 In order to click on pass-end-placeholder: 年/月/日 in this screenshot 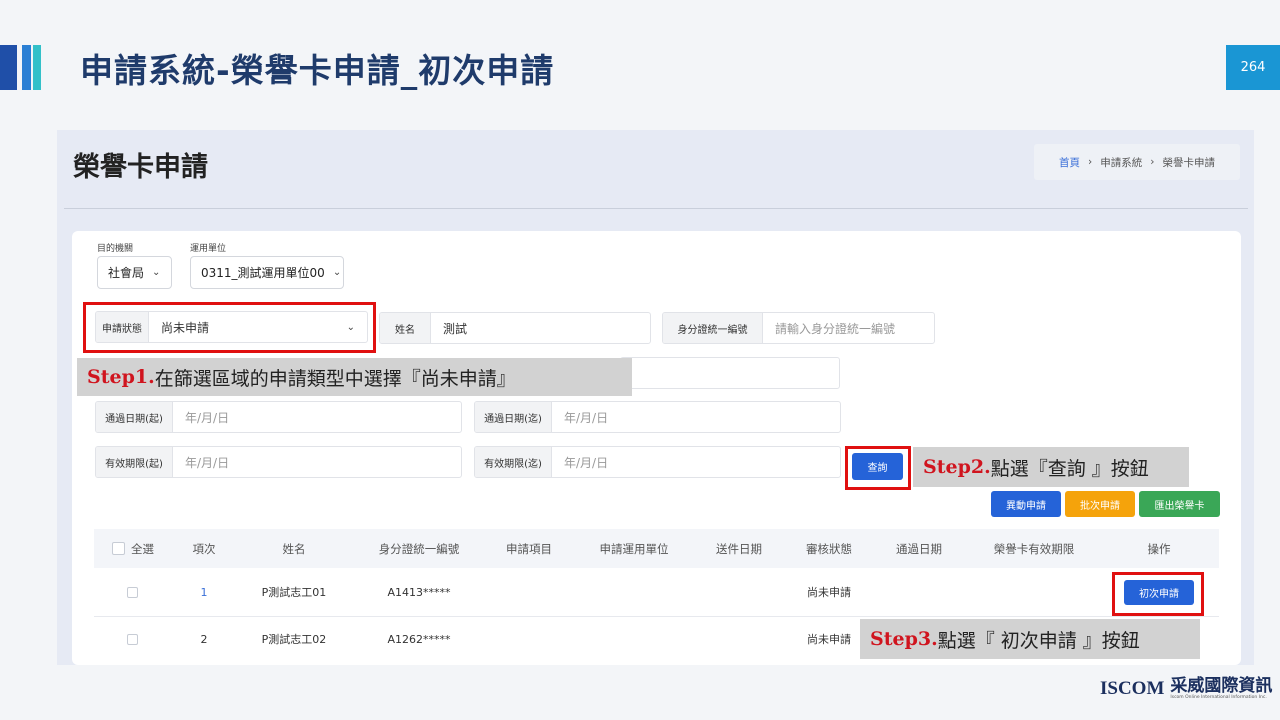, I will do `click(586, 417)`.